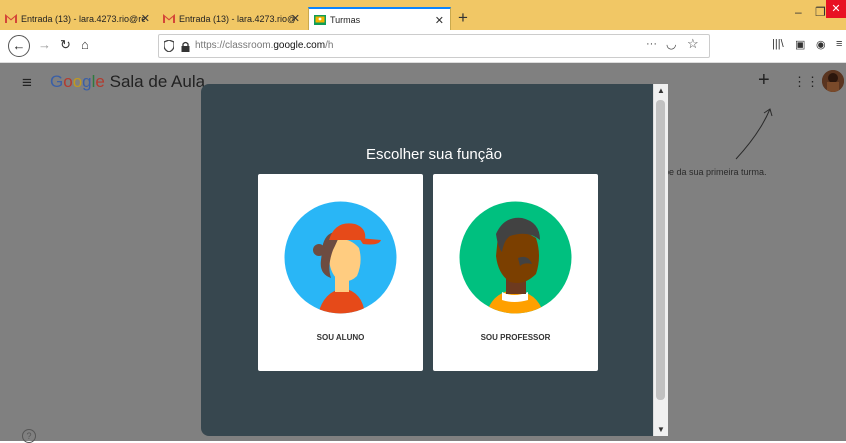  I want to click on teacher-role-card: SOU PROFESSOR, so click(515, 272).